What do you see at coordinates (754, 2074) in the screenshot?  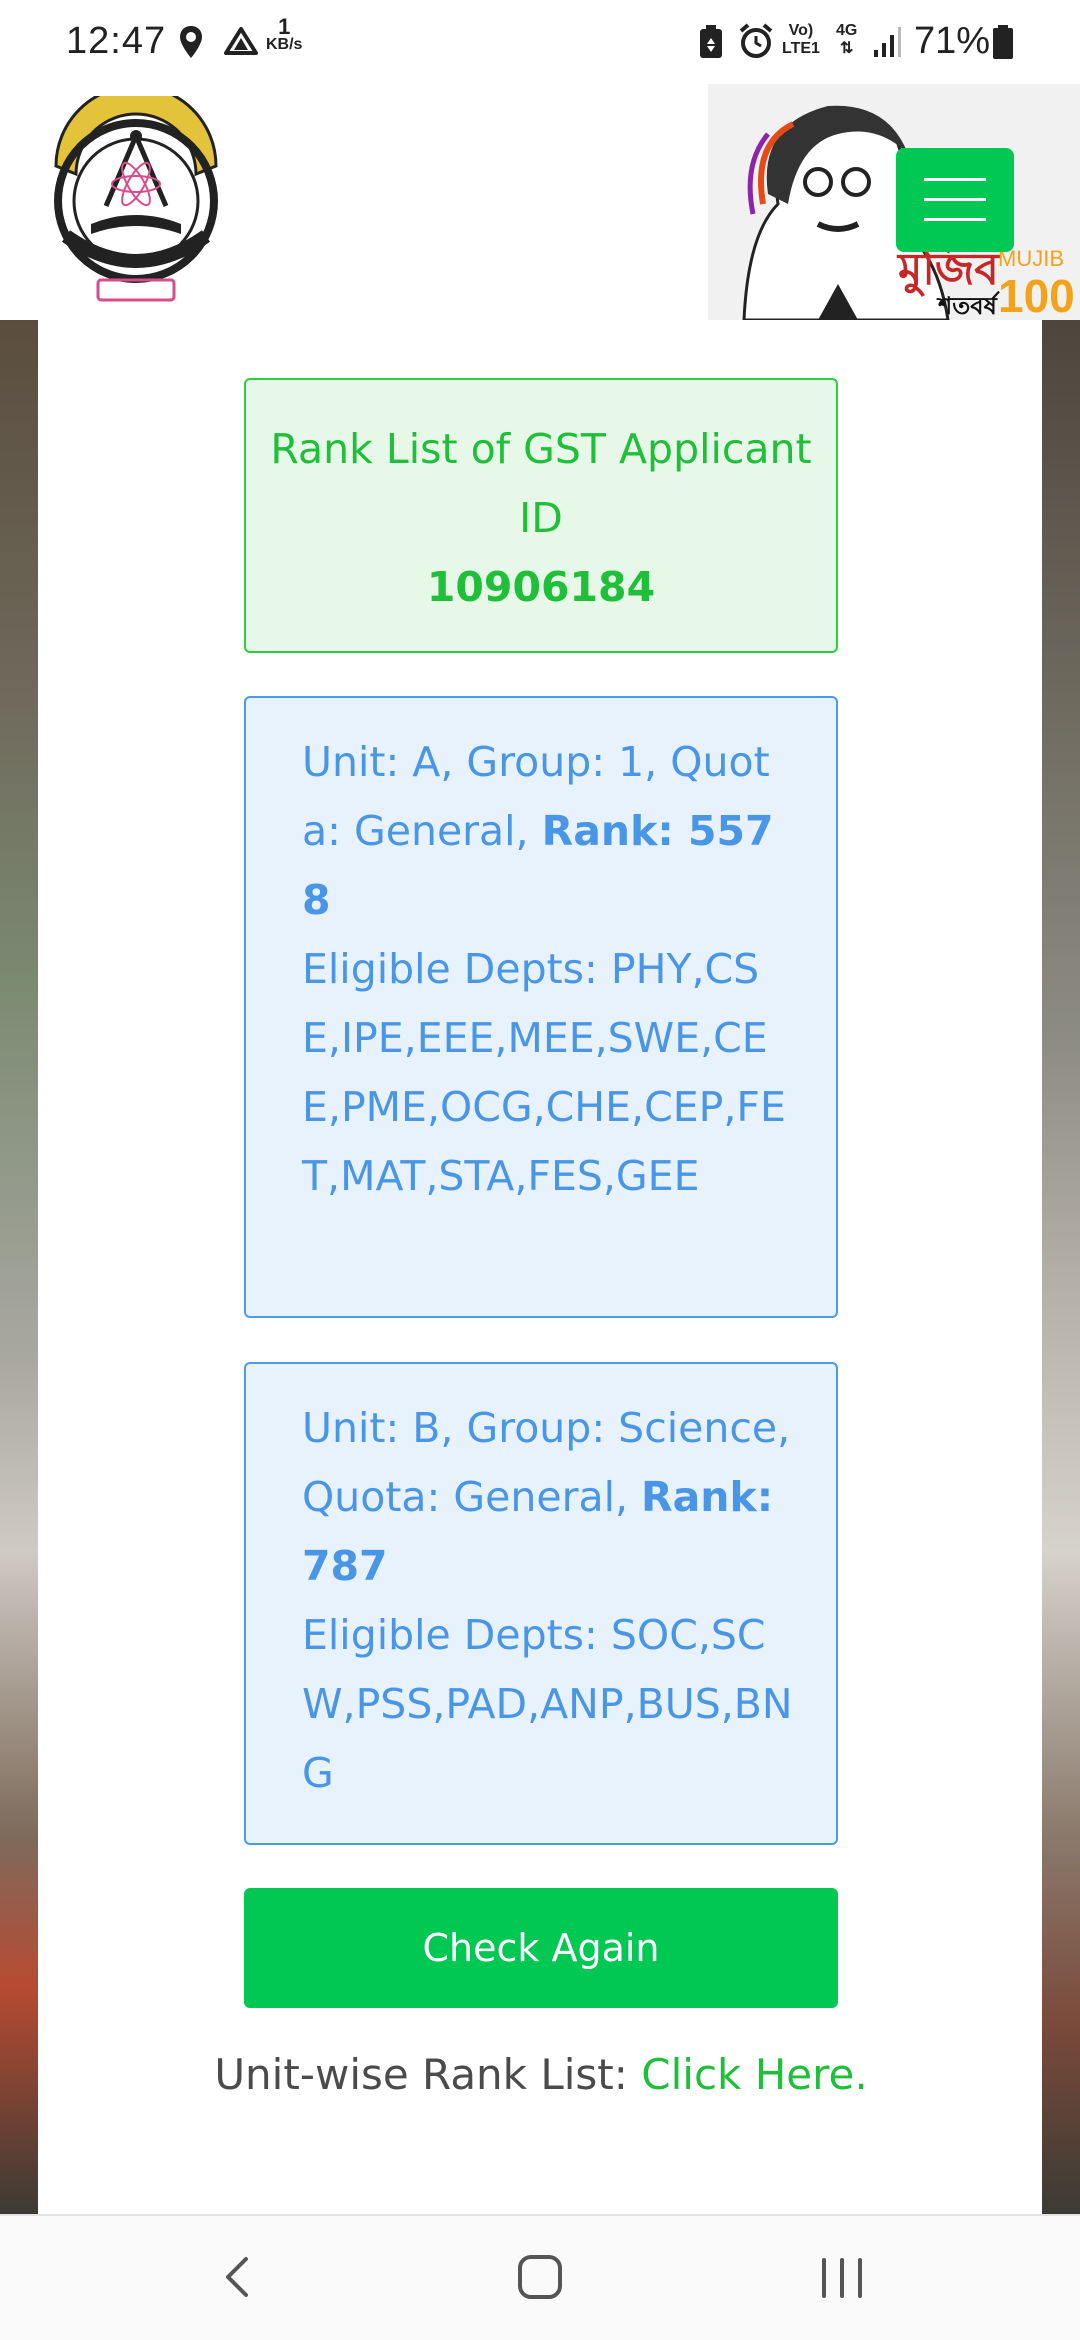 I see `unitwise-click-here-link: Click Here.` at bounding box center [754, 2074].